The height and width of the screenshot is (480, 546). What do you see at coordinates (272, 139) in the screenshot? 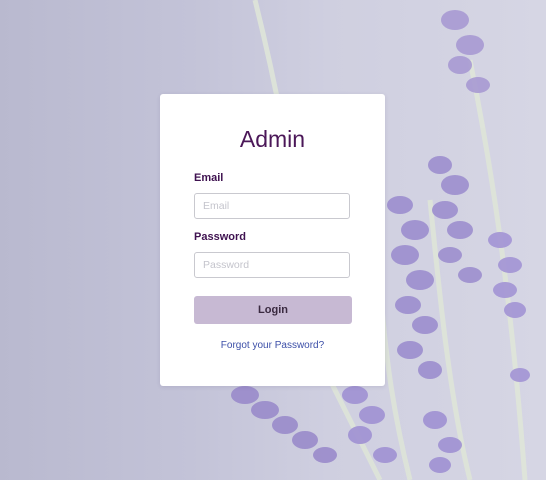
I see `page-title: Admin` at bounding box center [272, 139].